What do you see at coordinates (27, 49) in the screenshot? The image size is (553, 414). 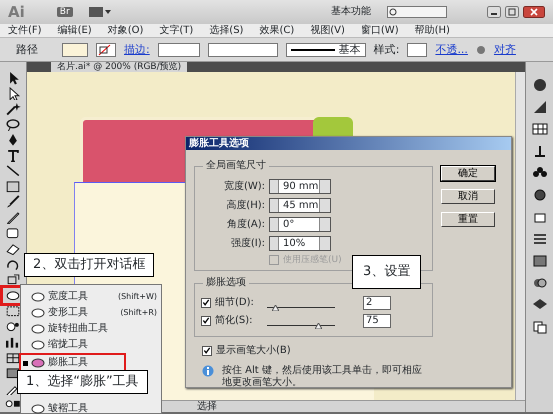 I see `object-type-label: 路径` at bounding box center [27, 49].